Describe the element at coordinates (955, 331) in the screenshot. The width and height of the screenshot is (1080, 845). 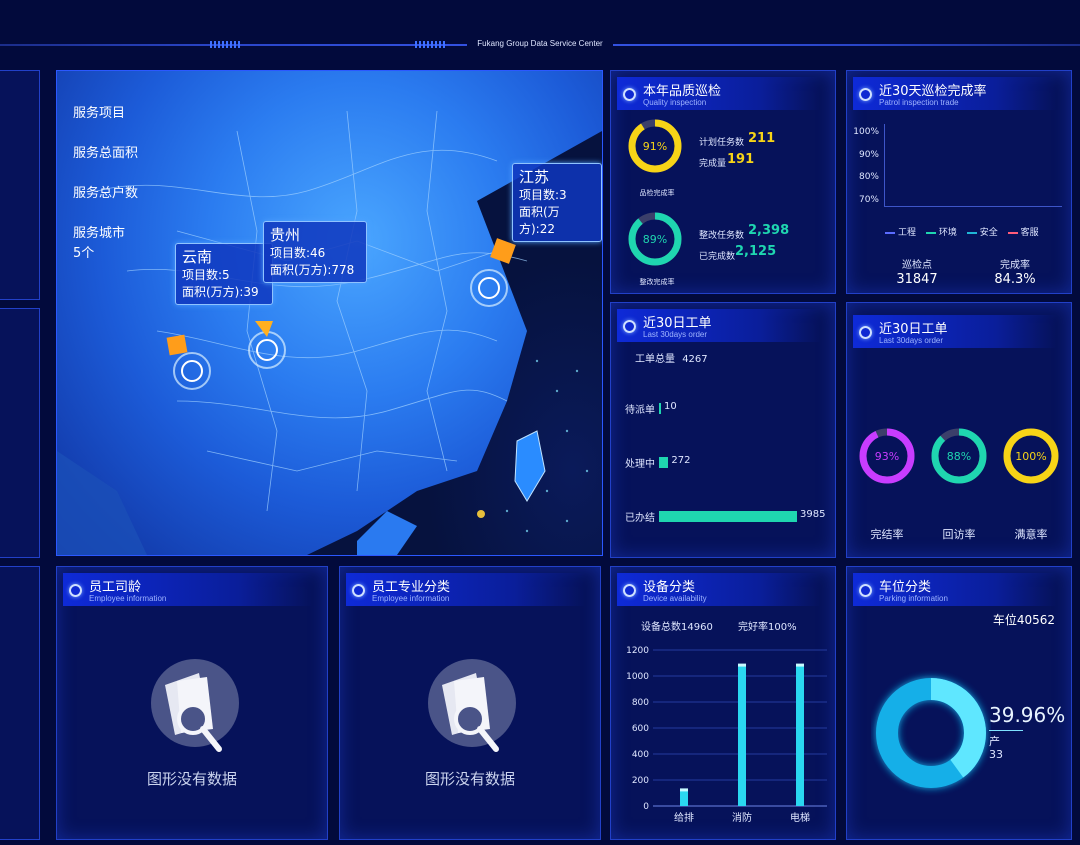
I see `orders-rate-panel-header: 近30日工单 Last 30days order` at that location.